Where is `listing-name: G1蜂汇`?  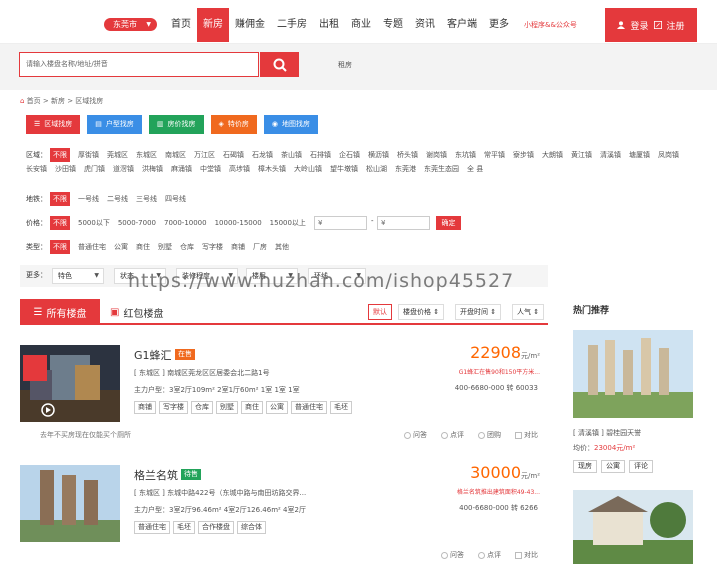 listing-name: G1蜂汇 is located at coordinates (153, 355).